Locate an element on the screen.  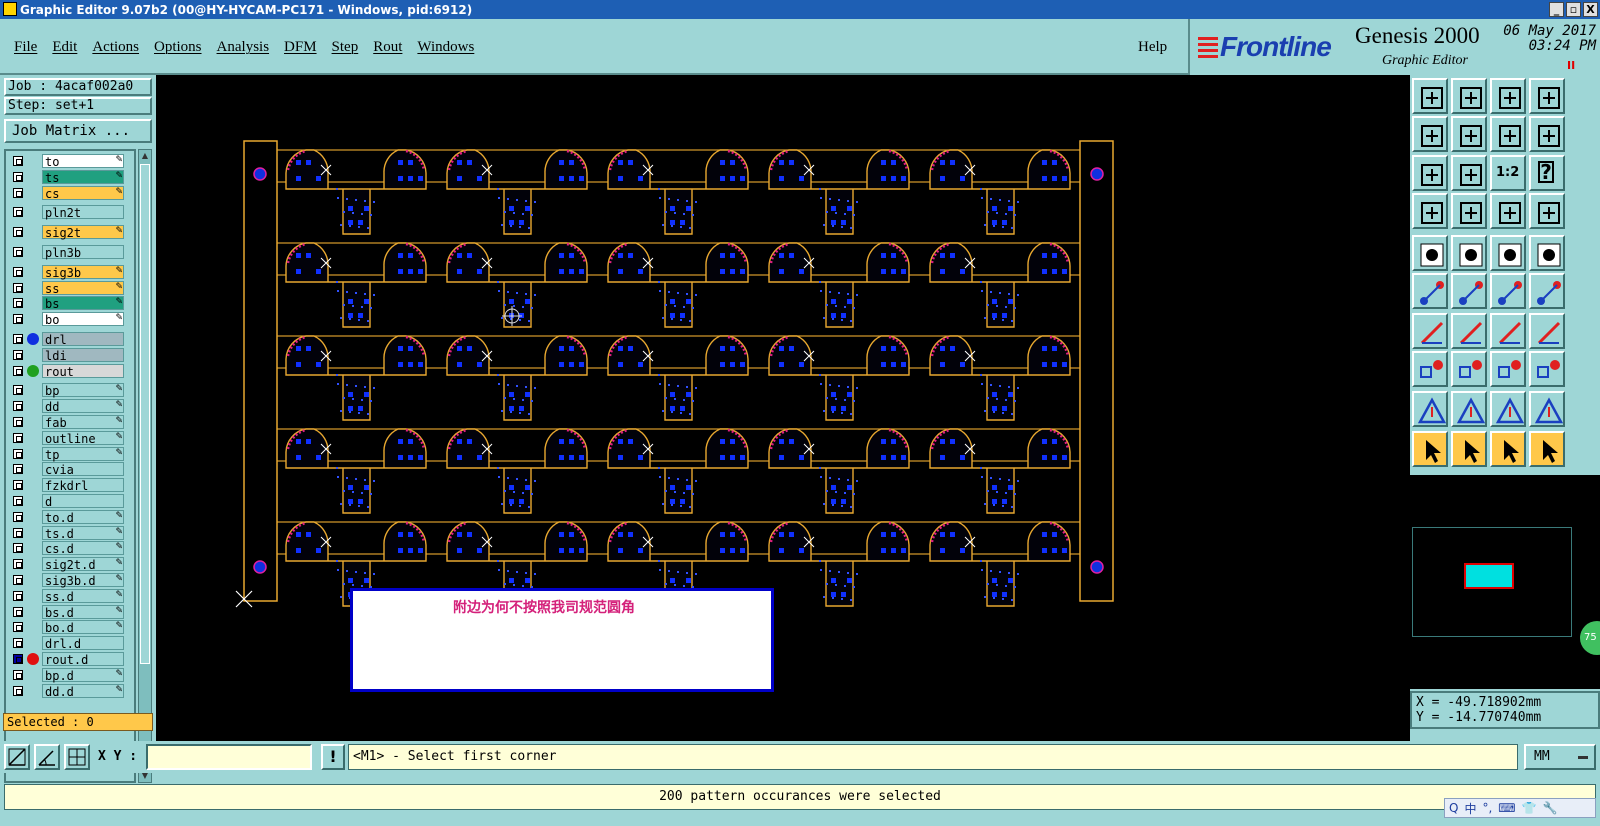
tool-button-rotate is located at coordinates (1508, 331).